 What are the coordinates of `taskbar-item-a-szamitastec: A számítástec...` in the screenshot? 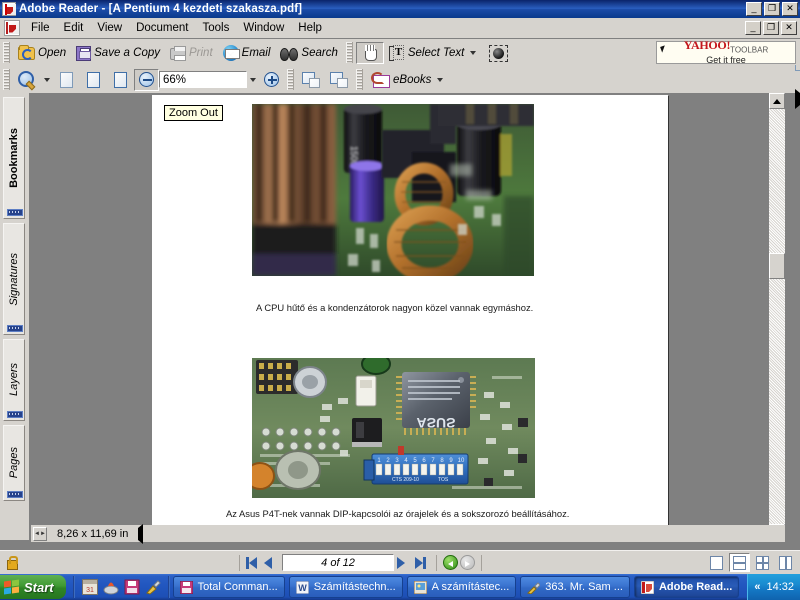 It's located at (461, 587).